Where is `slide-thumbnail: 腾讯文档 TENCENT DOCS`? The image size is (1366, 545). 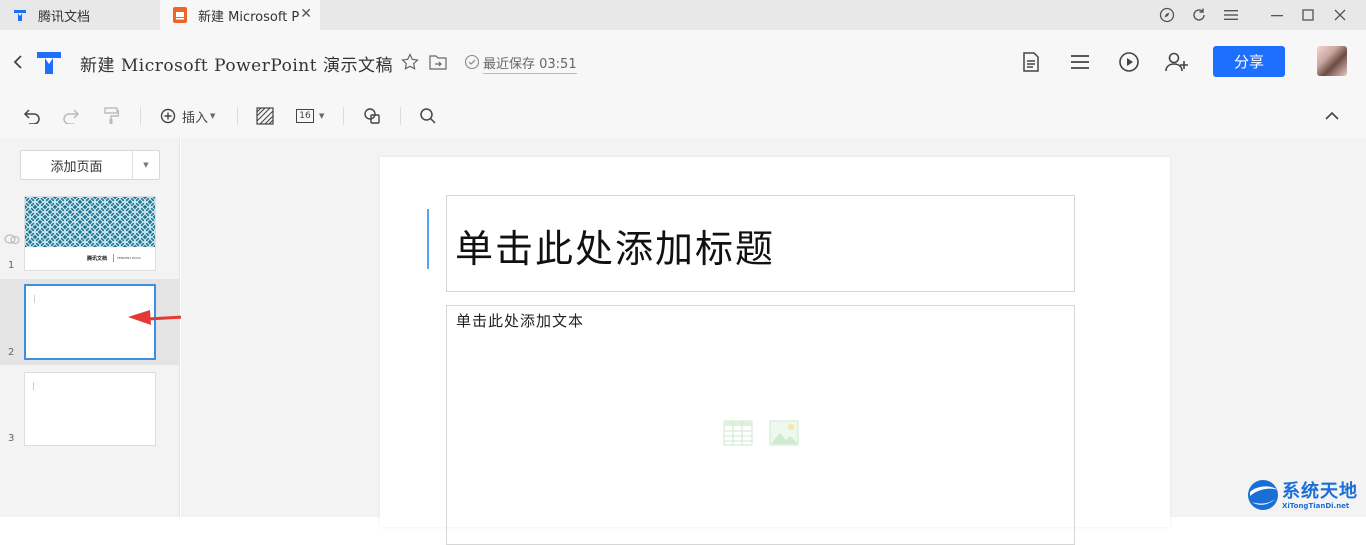 slide-thumbnail: 腾讯文档 TENCENT DOCS is located at coordinates (90, 233).